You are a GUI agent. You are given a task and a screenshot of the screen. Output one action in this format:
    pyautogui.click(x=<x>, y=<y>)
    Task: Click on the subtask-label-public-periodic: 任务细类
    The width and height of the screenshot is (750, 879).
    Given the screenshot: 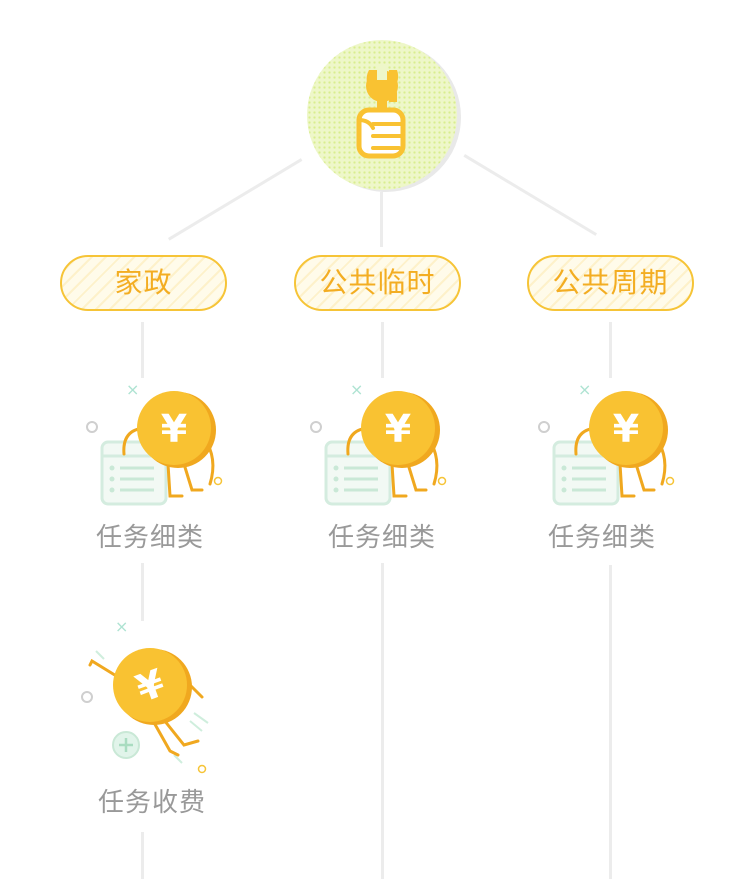 What is the action you would take?
    pyautogui.click(x=601, y=538)
    